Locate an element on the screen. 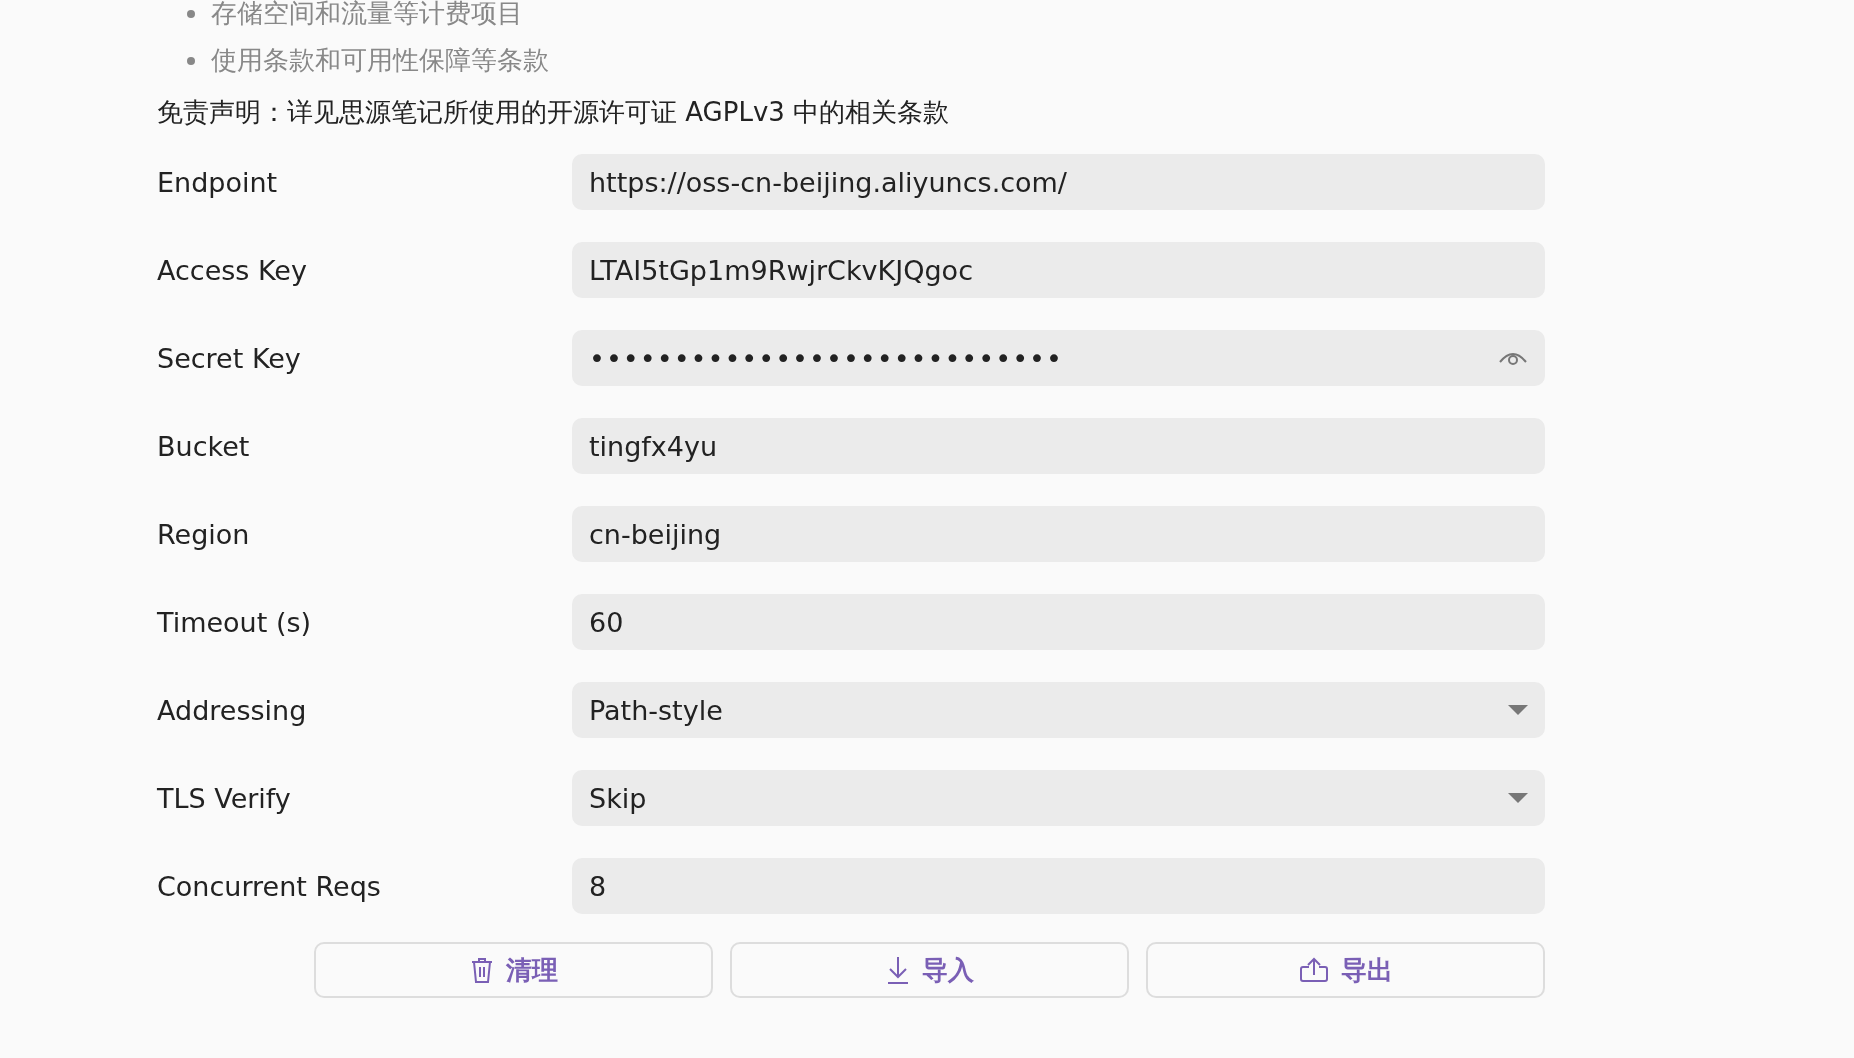  field-label: Region is located at coordinates (204, 534).